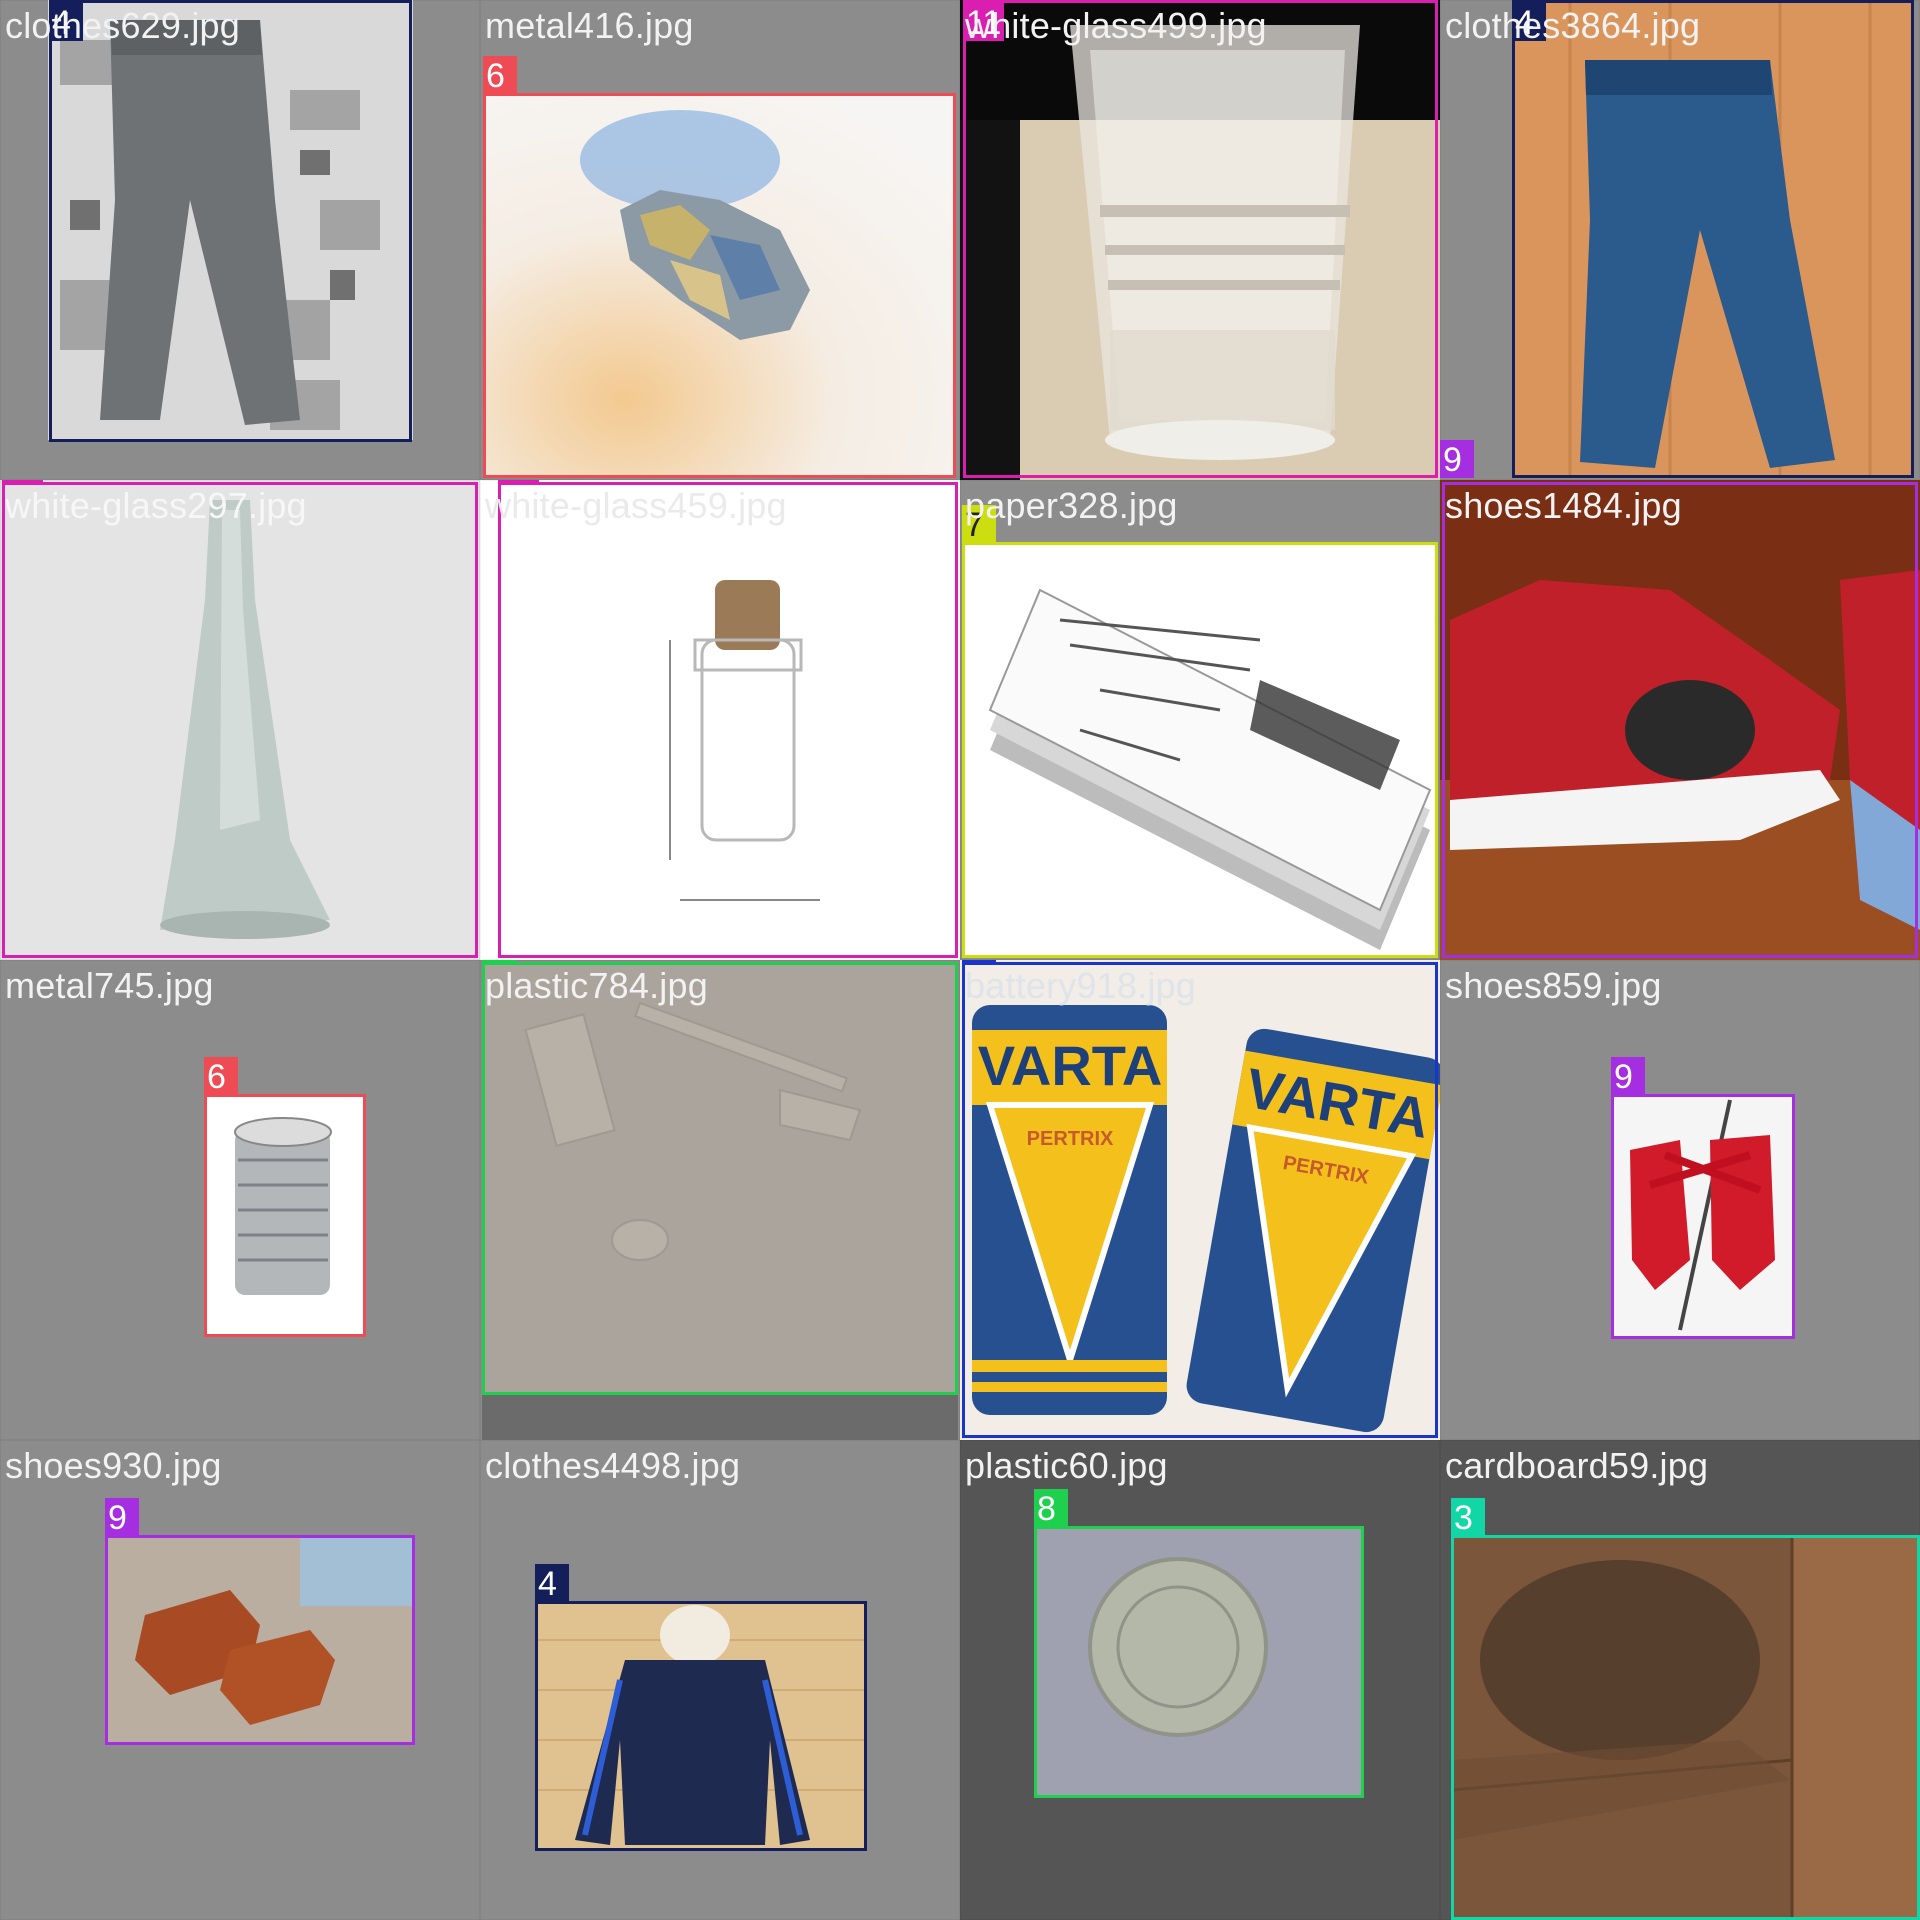  I want to click on image-filename: metal745.jpg, so click(109, 985).